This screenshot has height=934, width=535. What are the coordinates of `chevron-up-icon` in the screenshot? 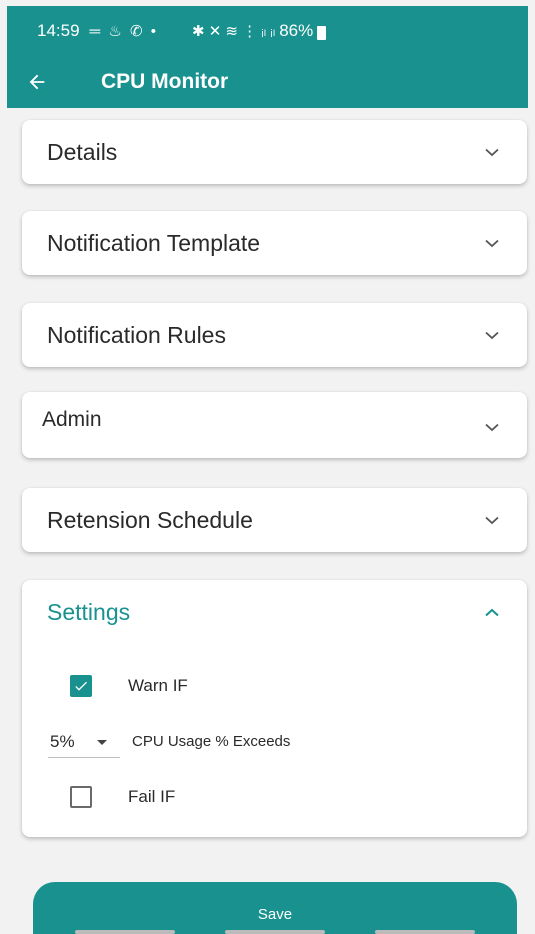 It's located at (492, 612).